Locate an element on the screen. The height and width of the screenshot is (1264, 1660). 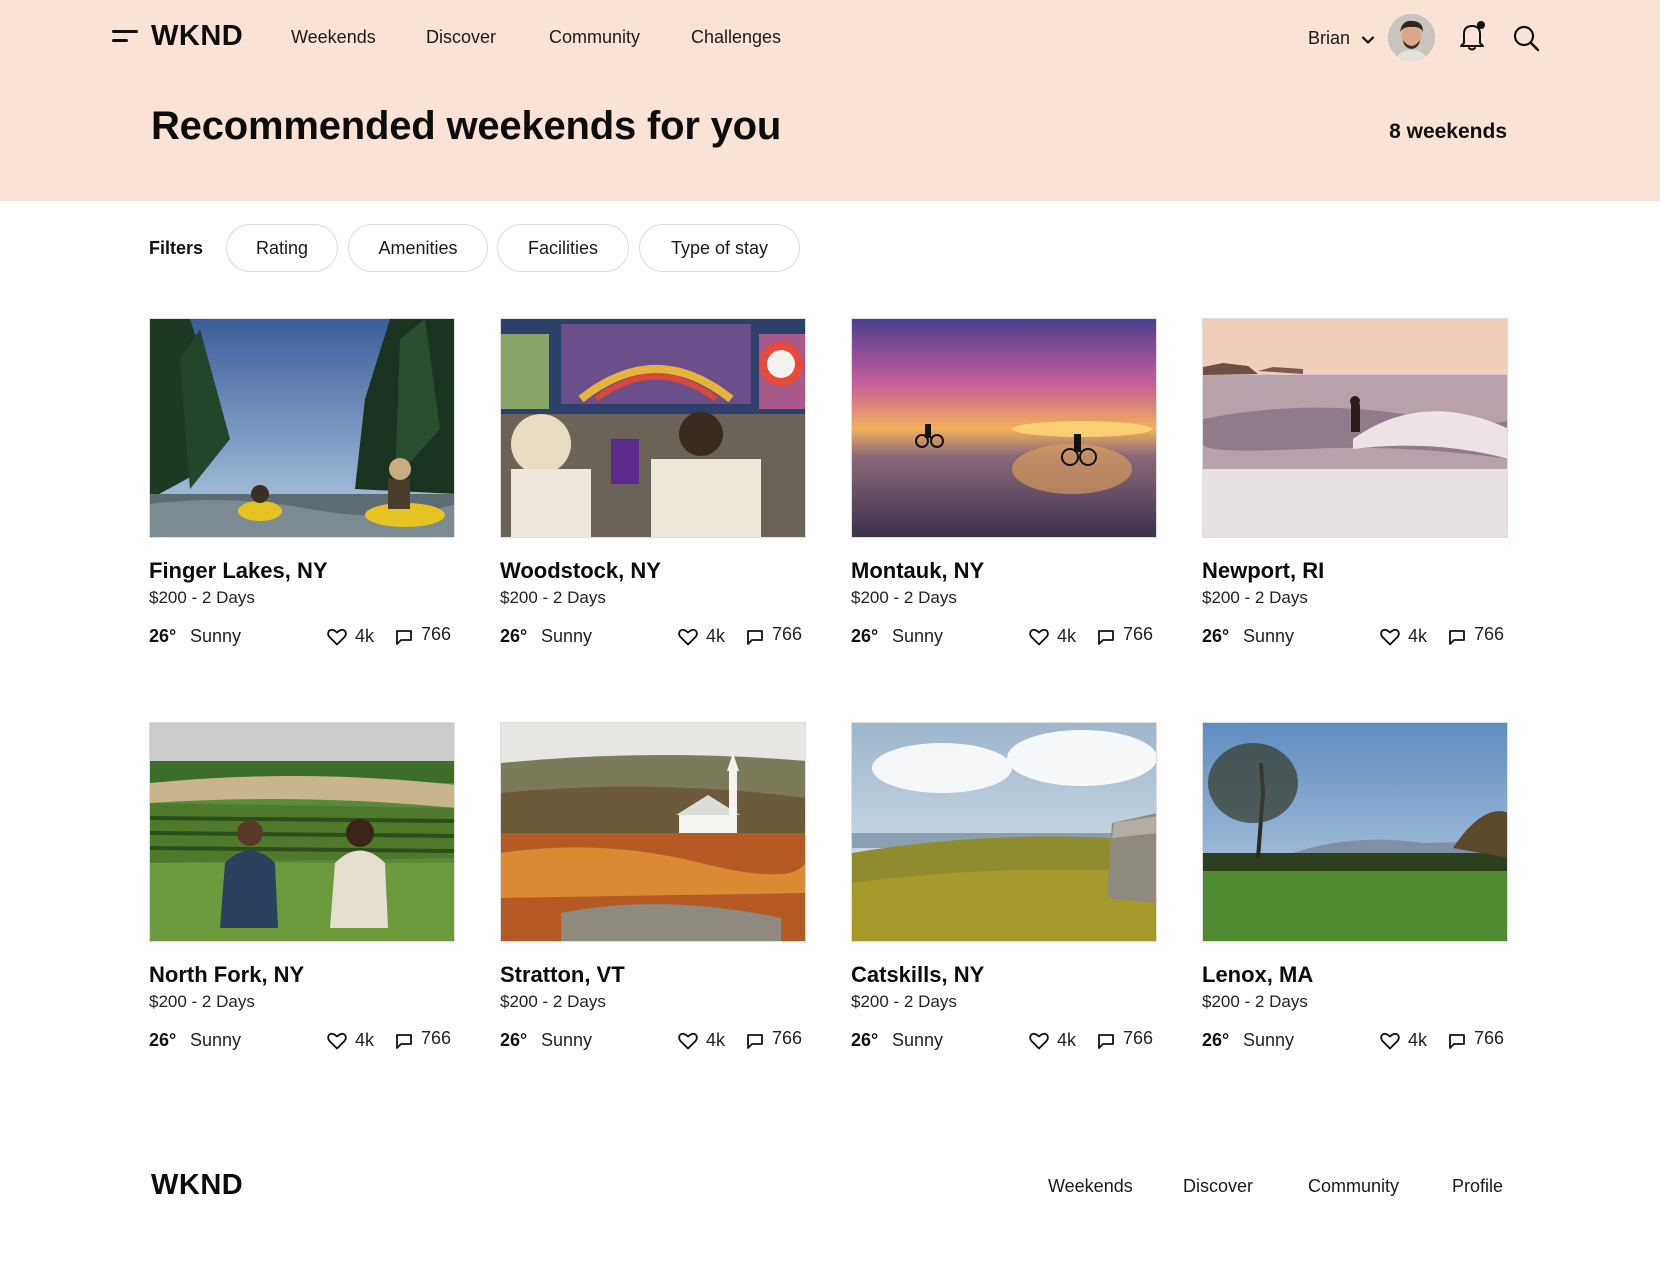
user-menu: Brian is located at coordinates (1329, 38).